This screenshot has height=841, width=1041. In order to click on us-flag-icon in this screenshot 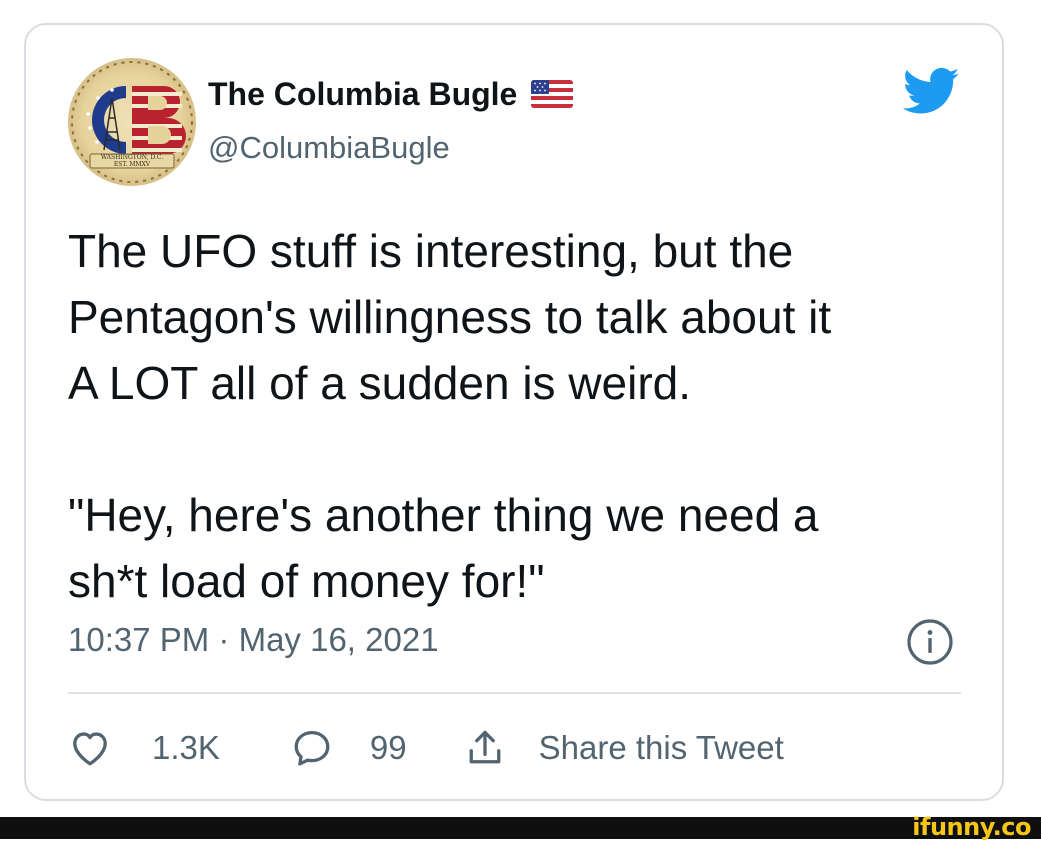, I will do `click(552, 94)`.